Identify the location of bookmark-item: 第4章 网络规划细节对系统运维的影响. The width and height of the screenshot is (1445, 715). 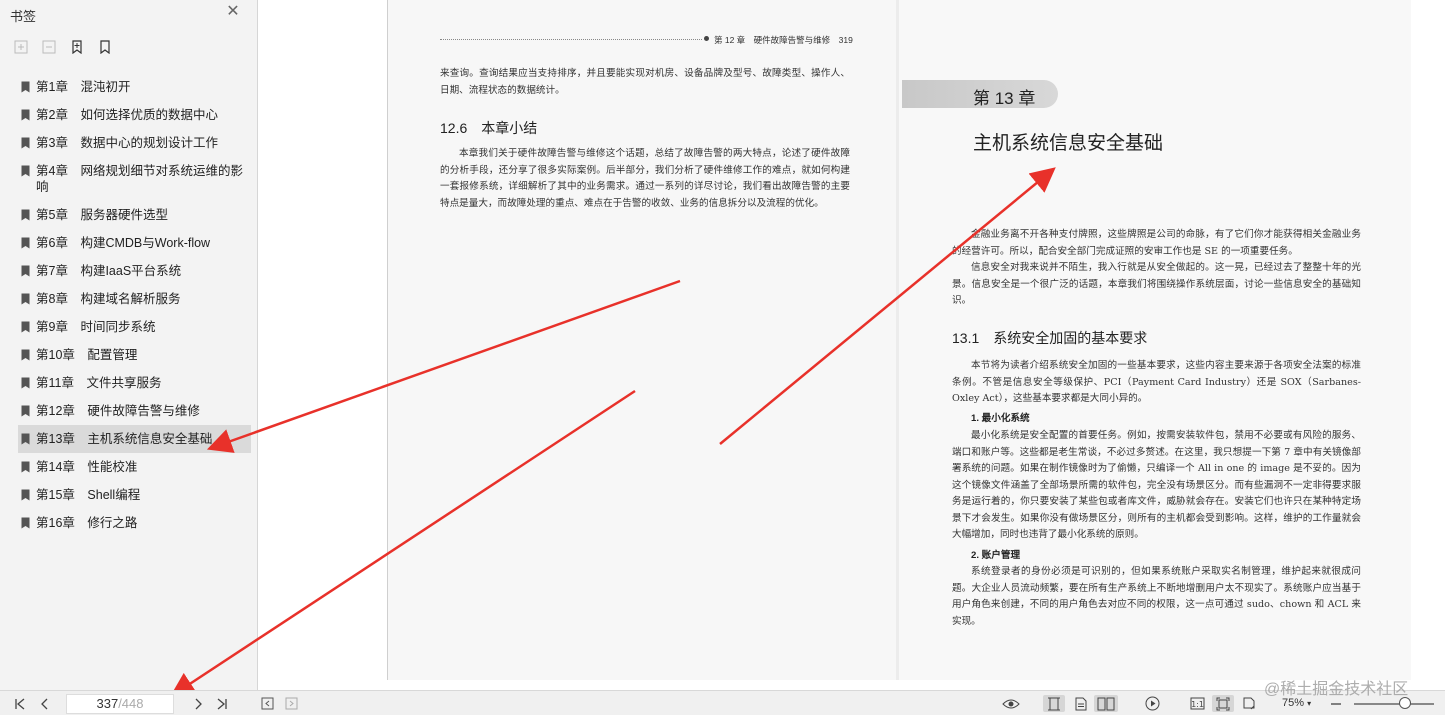
(134, 179).